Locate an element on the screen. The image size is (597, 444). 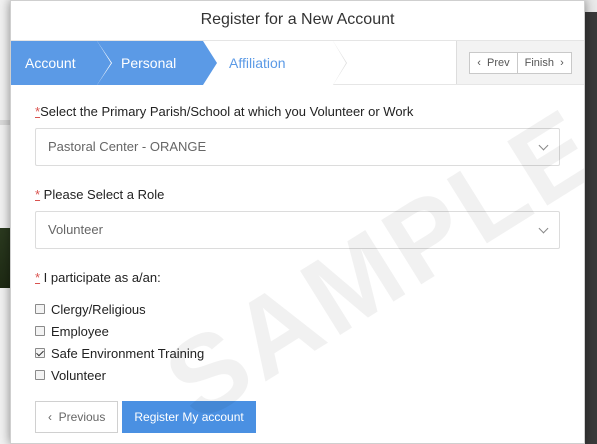
finish-button: Finish › is located at coordinates (543, 62).